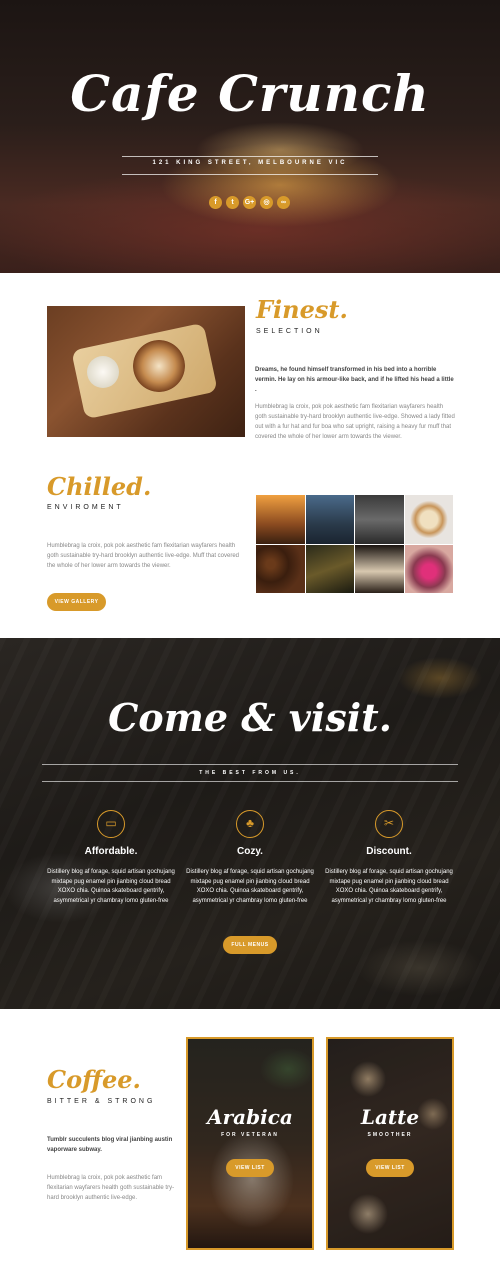 This screenshot has height=1277, width=500. I want to click on address-text: 121 KING STREET, MELBOURNE VIC, so click(250, 163).